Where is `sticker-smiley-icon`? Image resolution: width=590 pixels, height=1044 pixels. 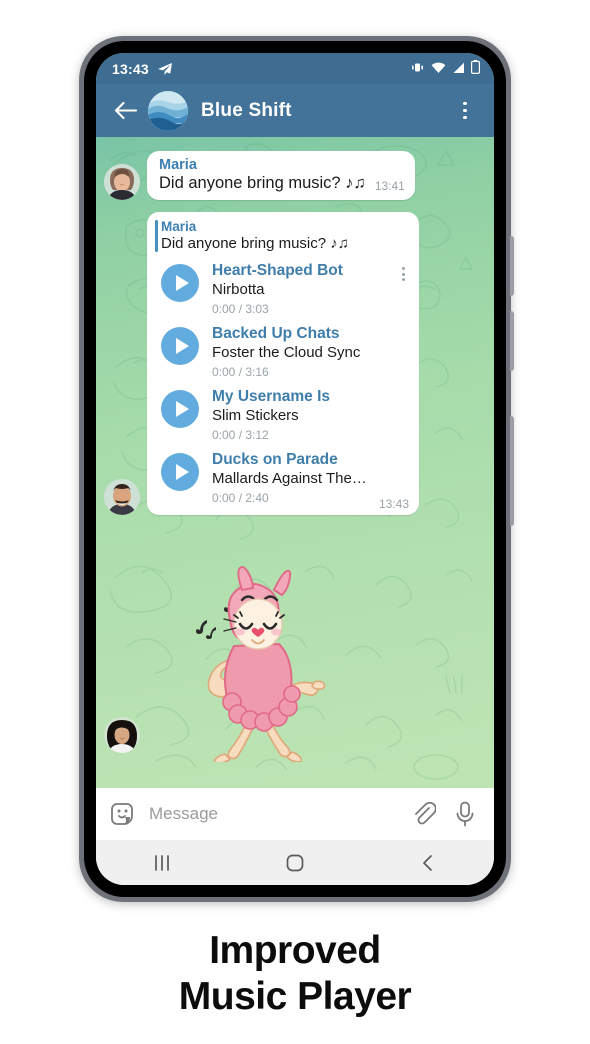 sticker-smiley-icon is located at coordinates (122, 814).